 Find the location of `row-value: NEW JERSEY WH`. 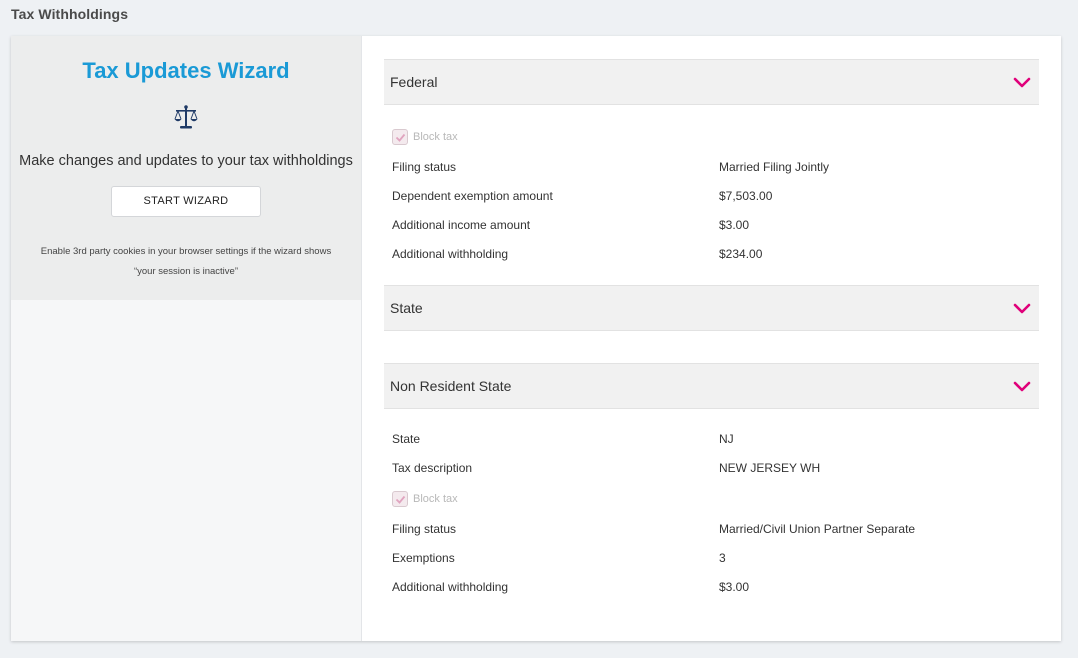

row-value: NEW JERSEY WH is located at coordinates (770, 468).